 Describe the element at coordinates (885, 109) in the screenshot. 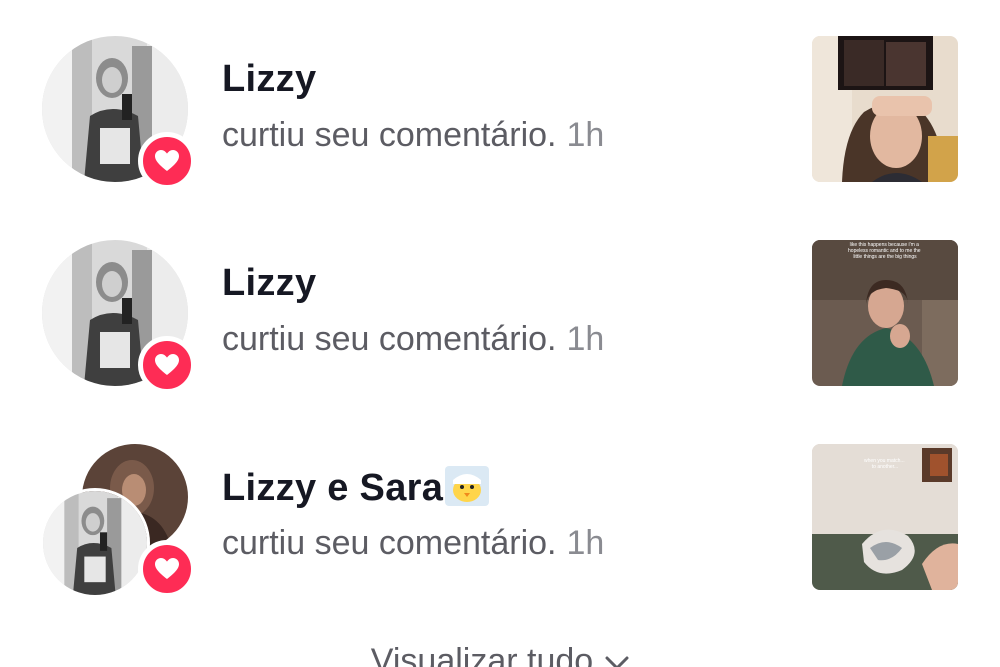

I see `video-thumbnail` at that location.